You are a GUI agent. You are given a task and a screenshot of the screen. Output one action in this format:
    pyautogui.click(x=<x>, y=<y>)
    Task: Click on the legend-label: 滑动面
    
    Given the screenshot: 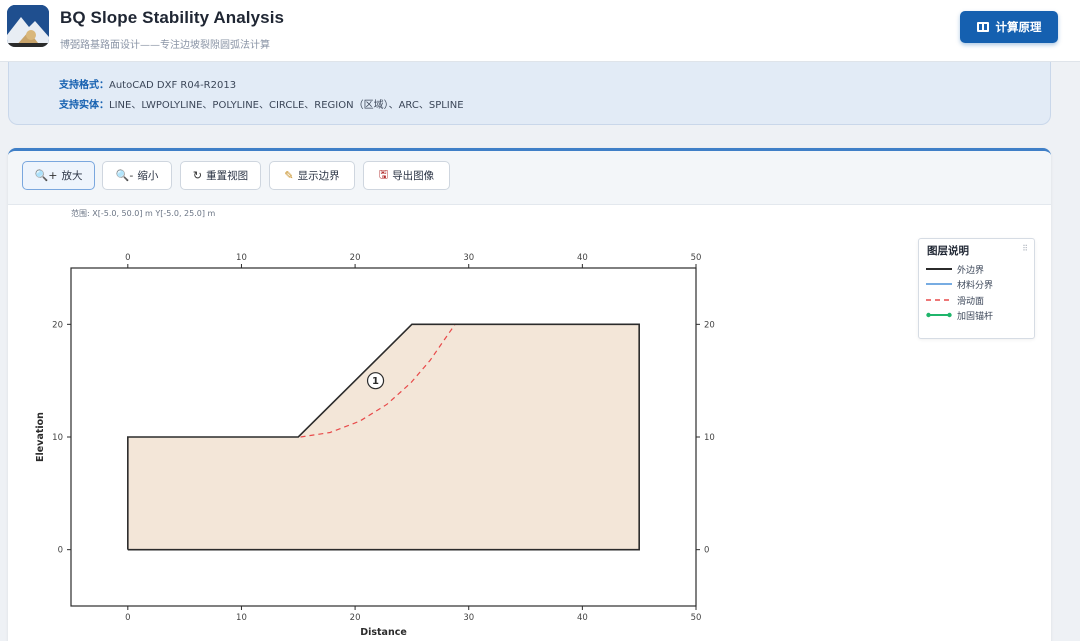 What is the action you would take?
    pyautogui.click(x=971, y=301)
    